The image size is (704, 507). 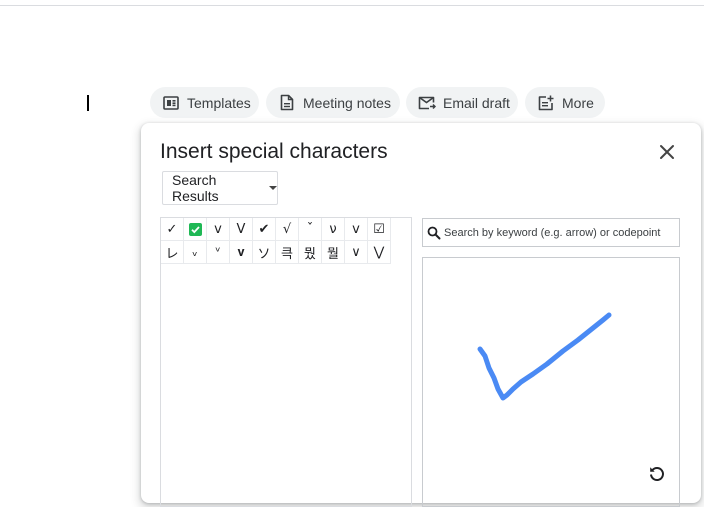 I want to click on text-cursor, so click(x=88, y=103).